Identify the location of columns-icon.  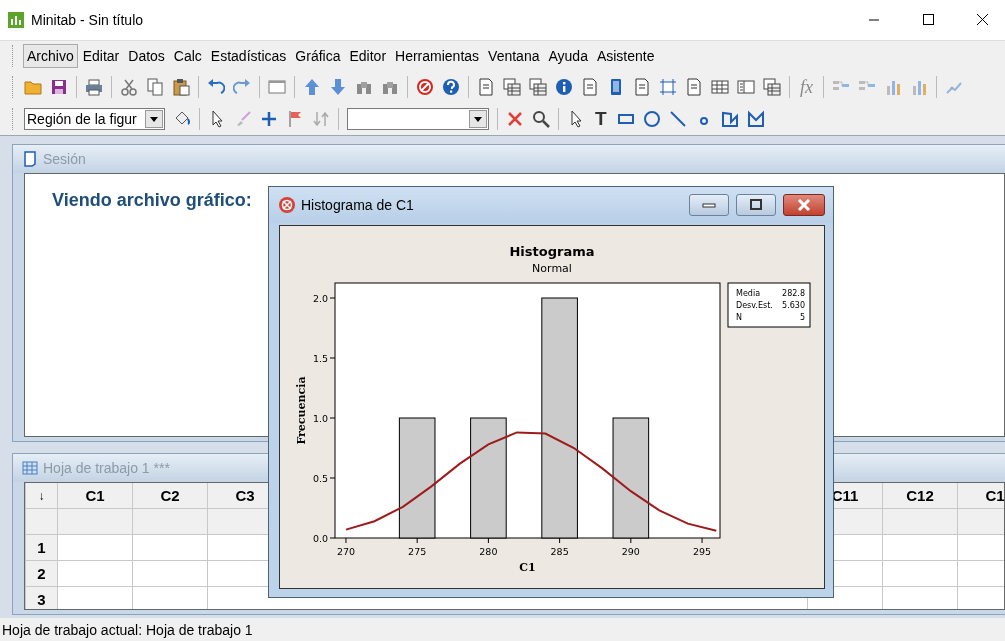
(746, 87).